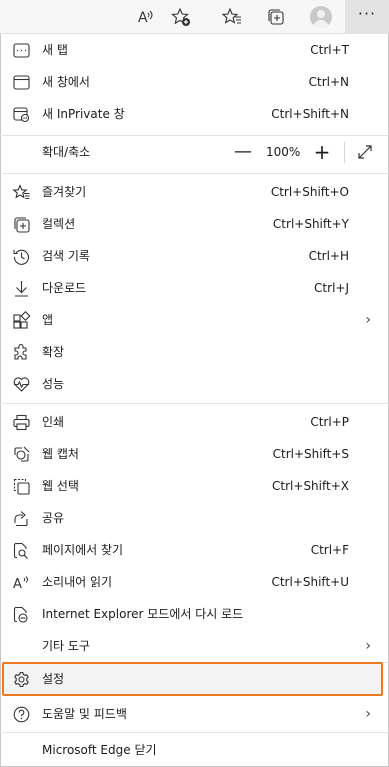  Describe the element at coordinates (53, 422) in the screenshot. I see `menu-label: 인쇄` at that location.